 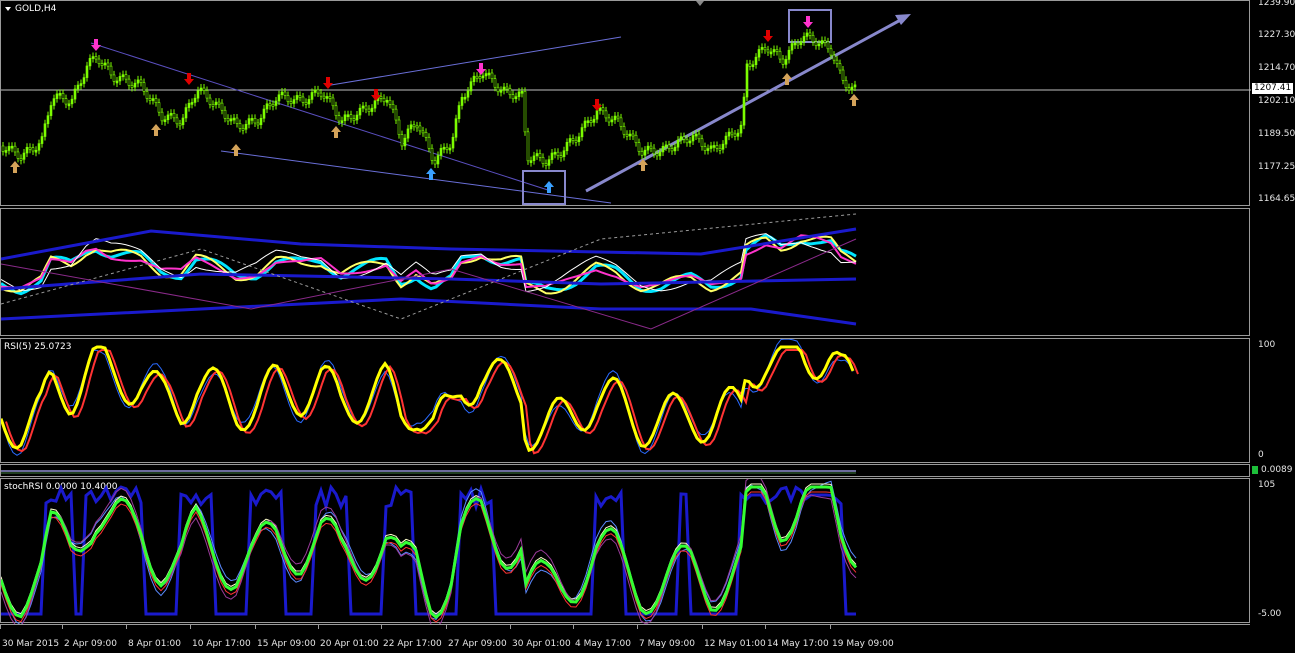 I want to click on price-tick: 1177.25, so click(x=1276, y=167).